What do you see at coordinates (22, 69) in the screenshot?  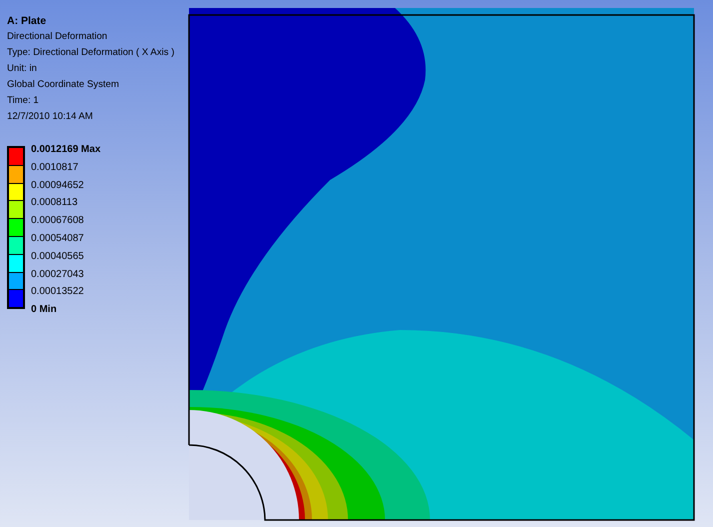 I see `result-info-line: Unit: in` at bounding box center [22, 69].